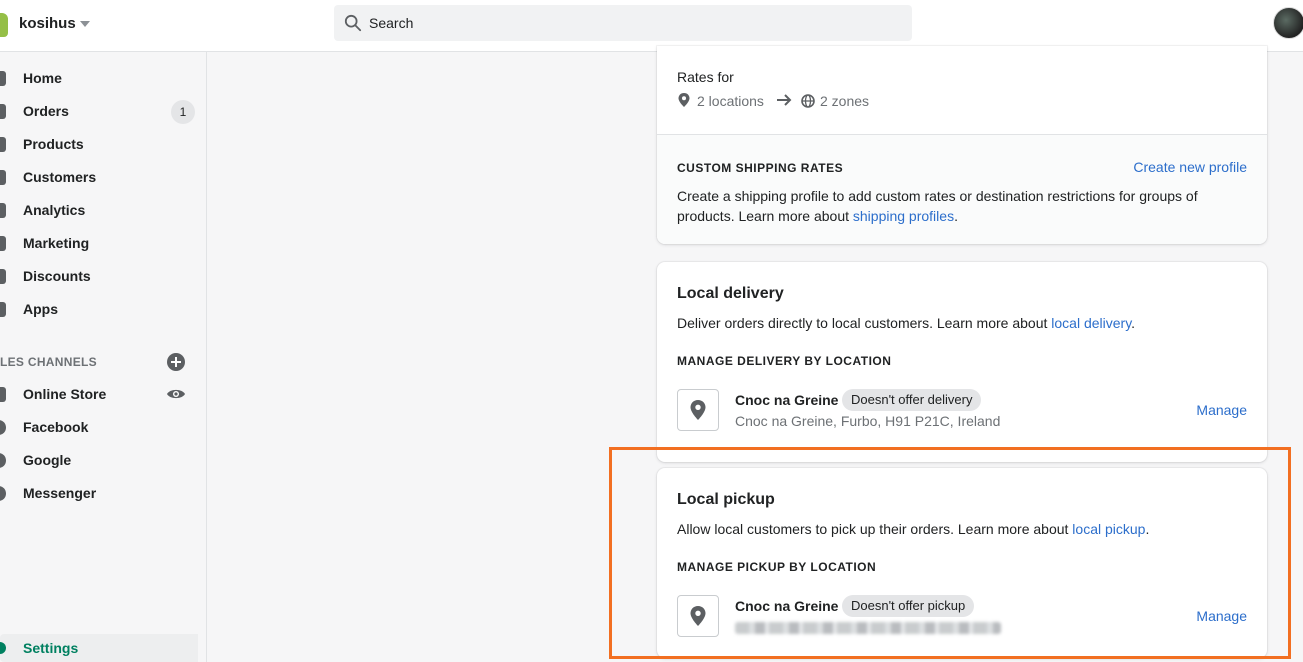 This screenshot has height=662, width=1303. What do you see at coordinates (787, 400) in the screenshot?
I see `location-name: Cnoc na Greine` at bounding box center [787, 400].